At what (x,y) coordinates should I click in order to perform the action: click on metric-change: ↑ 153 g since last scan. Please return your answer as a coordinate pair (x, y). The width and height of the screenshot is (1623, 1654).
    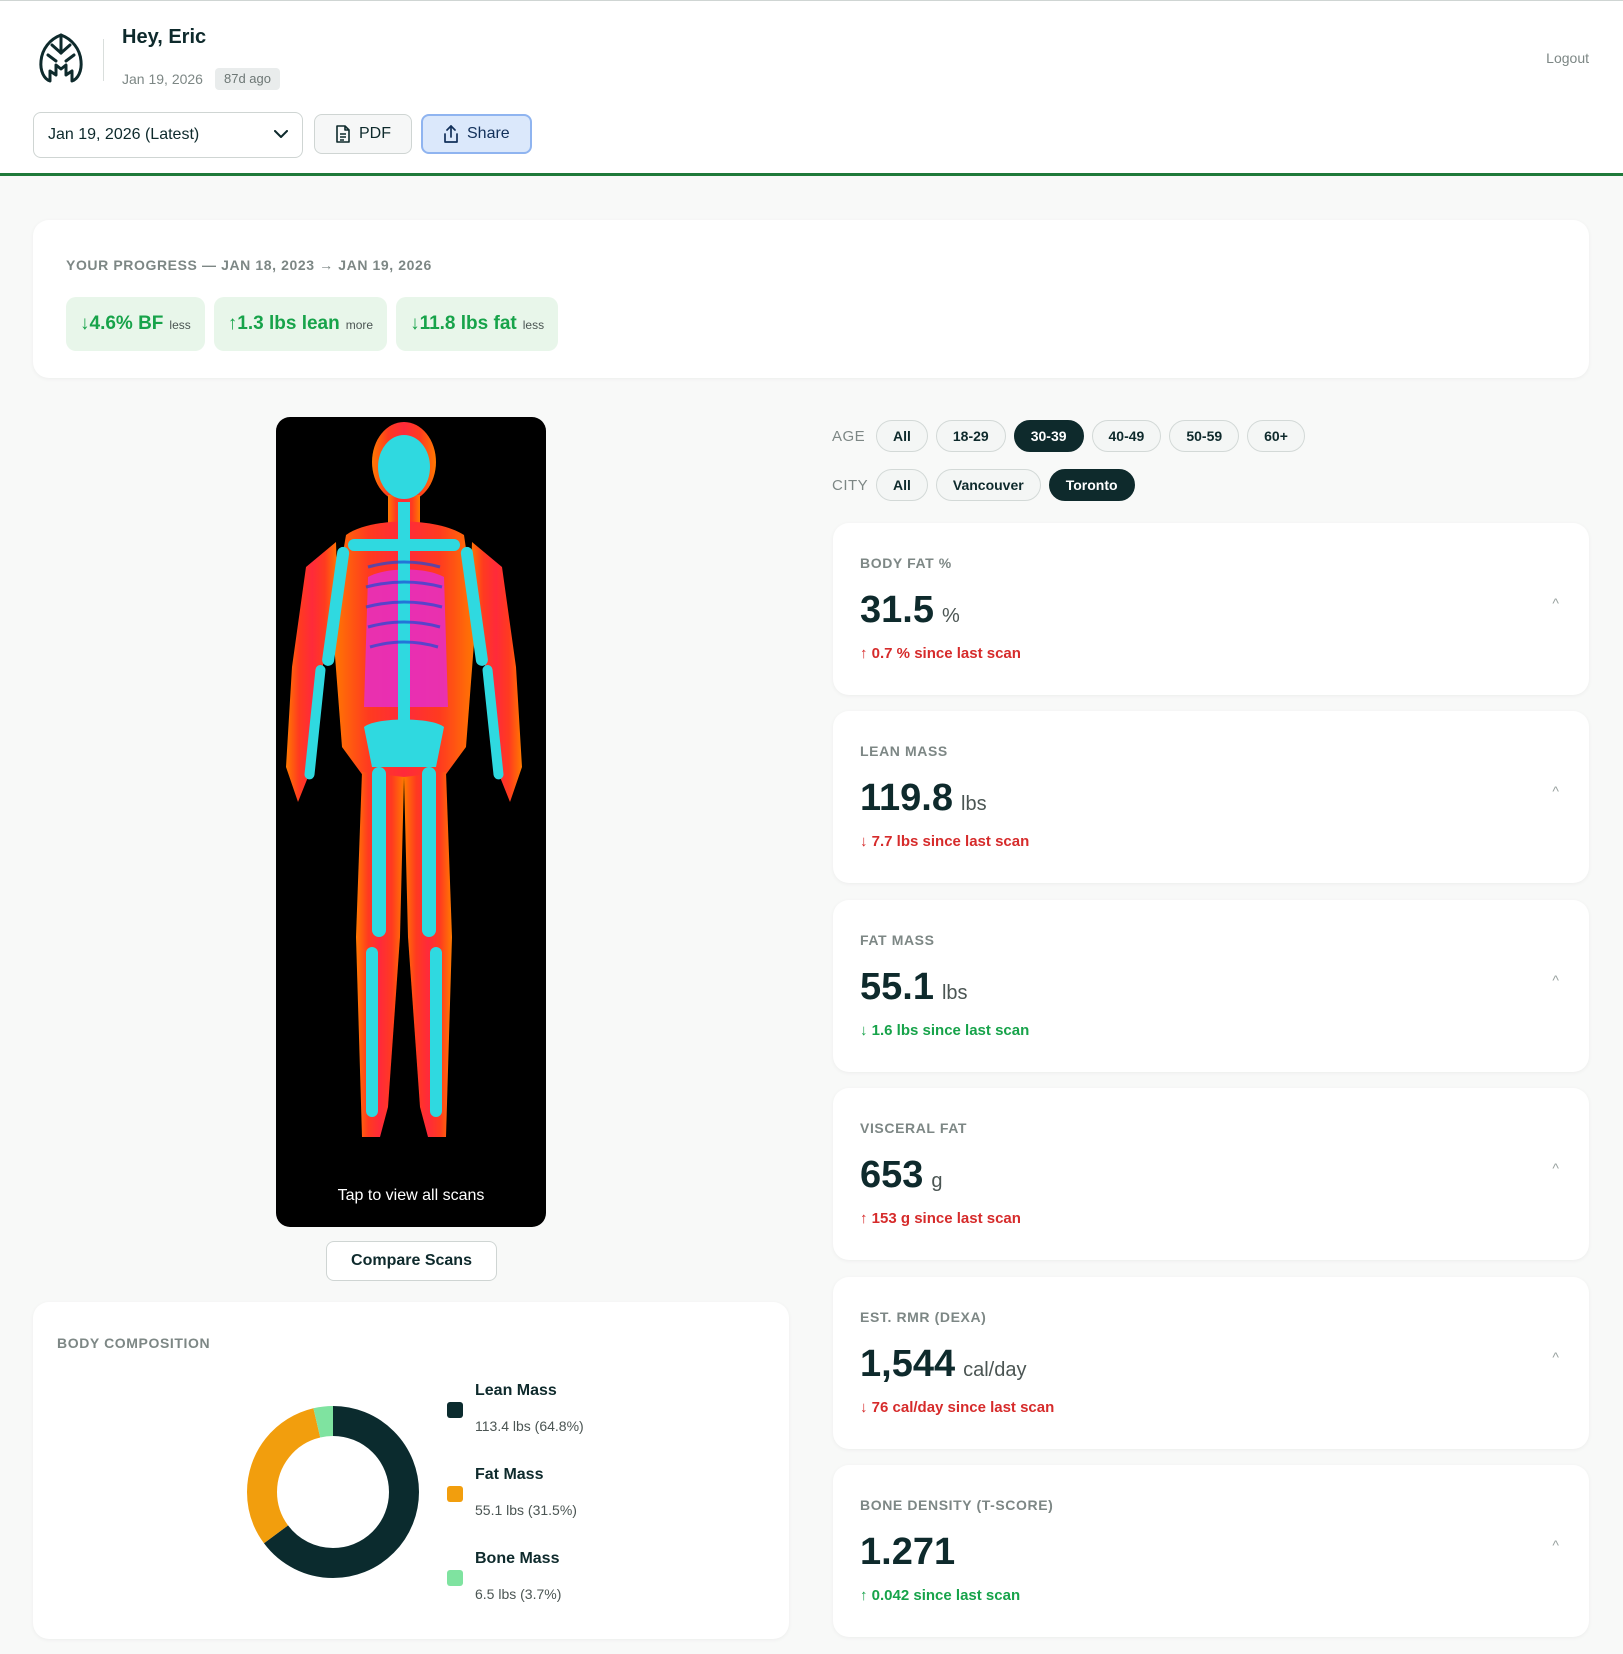
    Looking at the image, I should click on (940, 1218).